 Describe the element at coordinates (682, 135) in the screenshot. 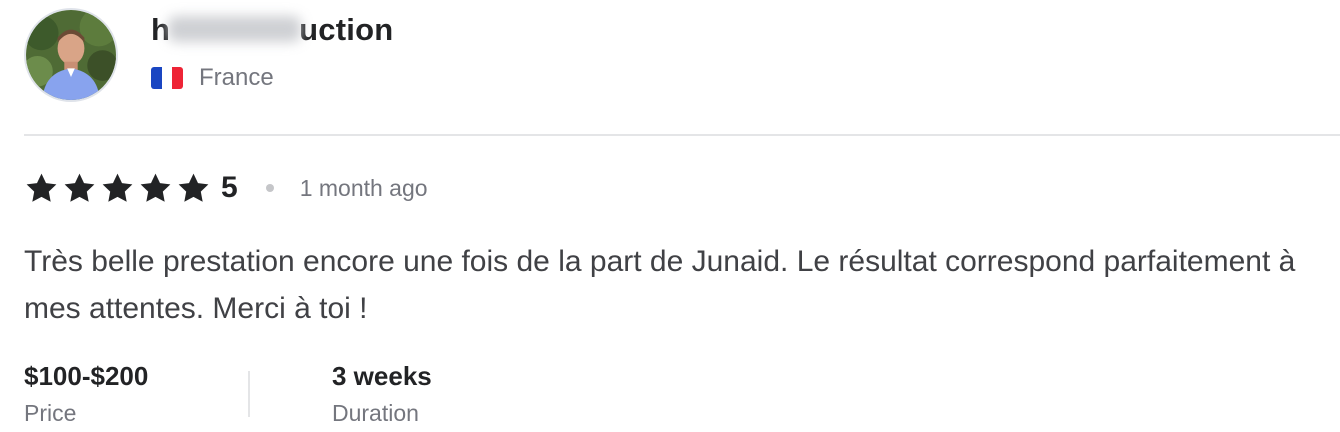

I see `section-divider` at that location.